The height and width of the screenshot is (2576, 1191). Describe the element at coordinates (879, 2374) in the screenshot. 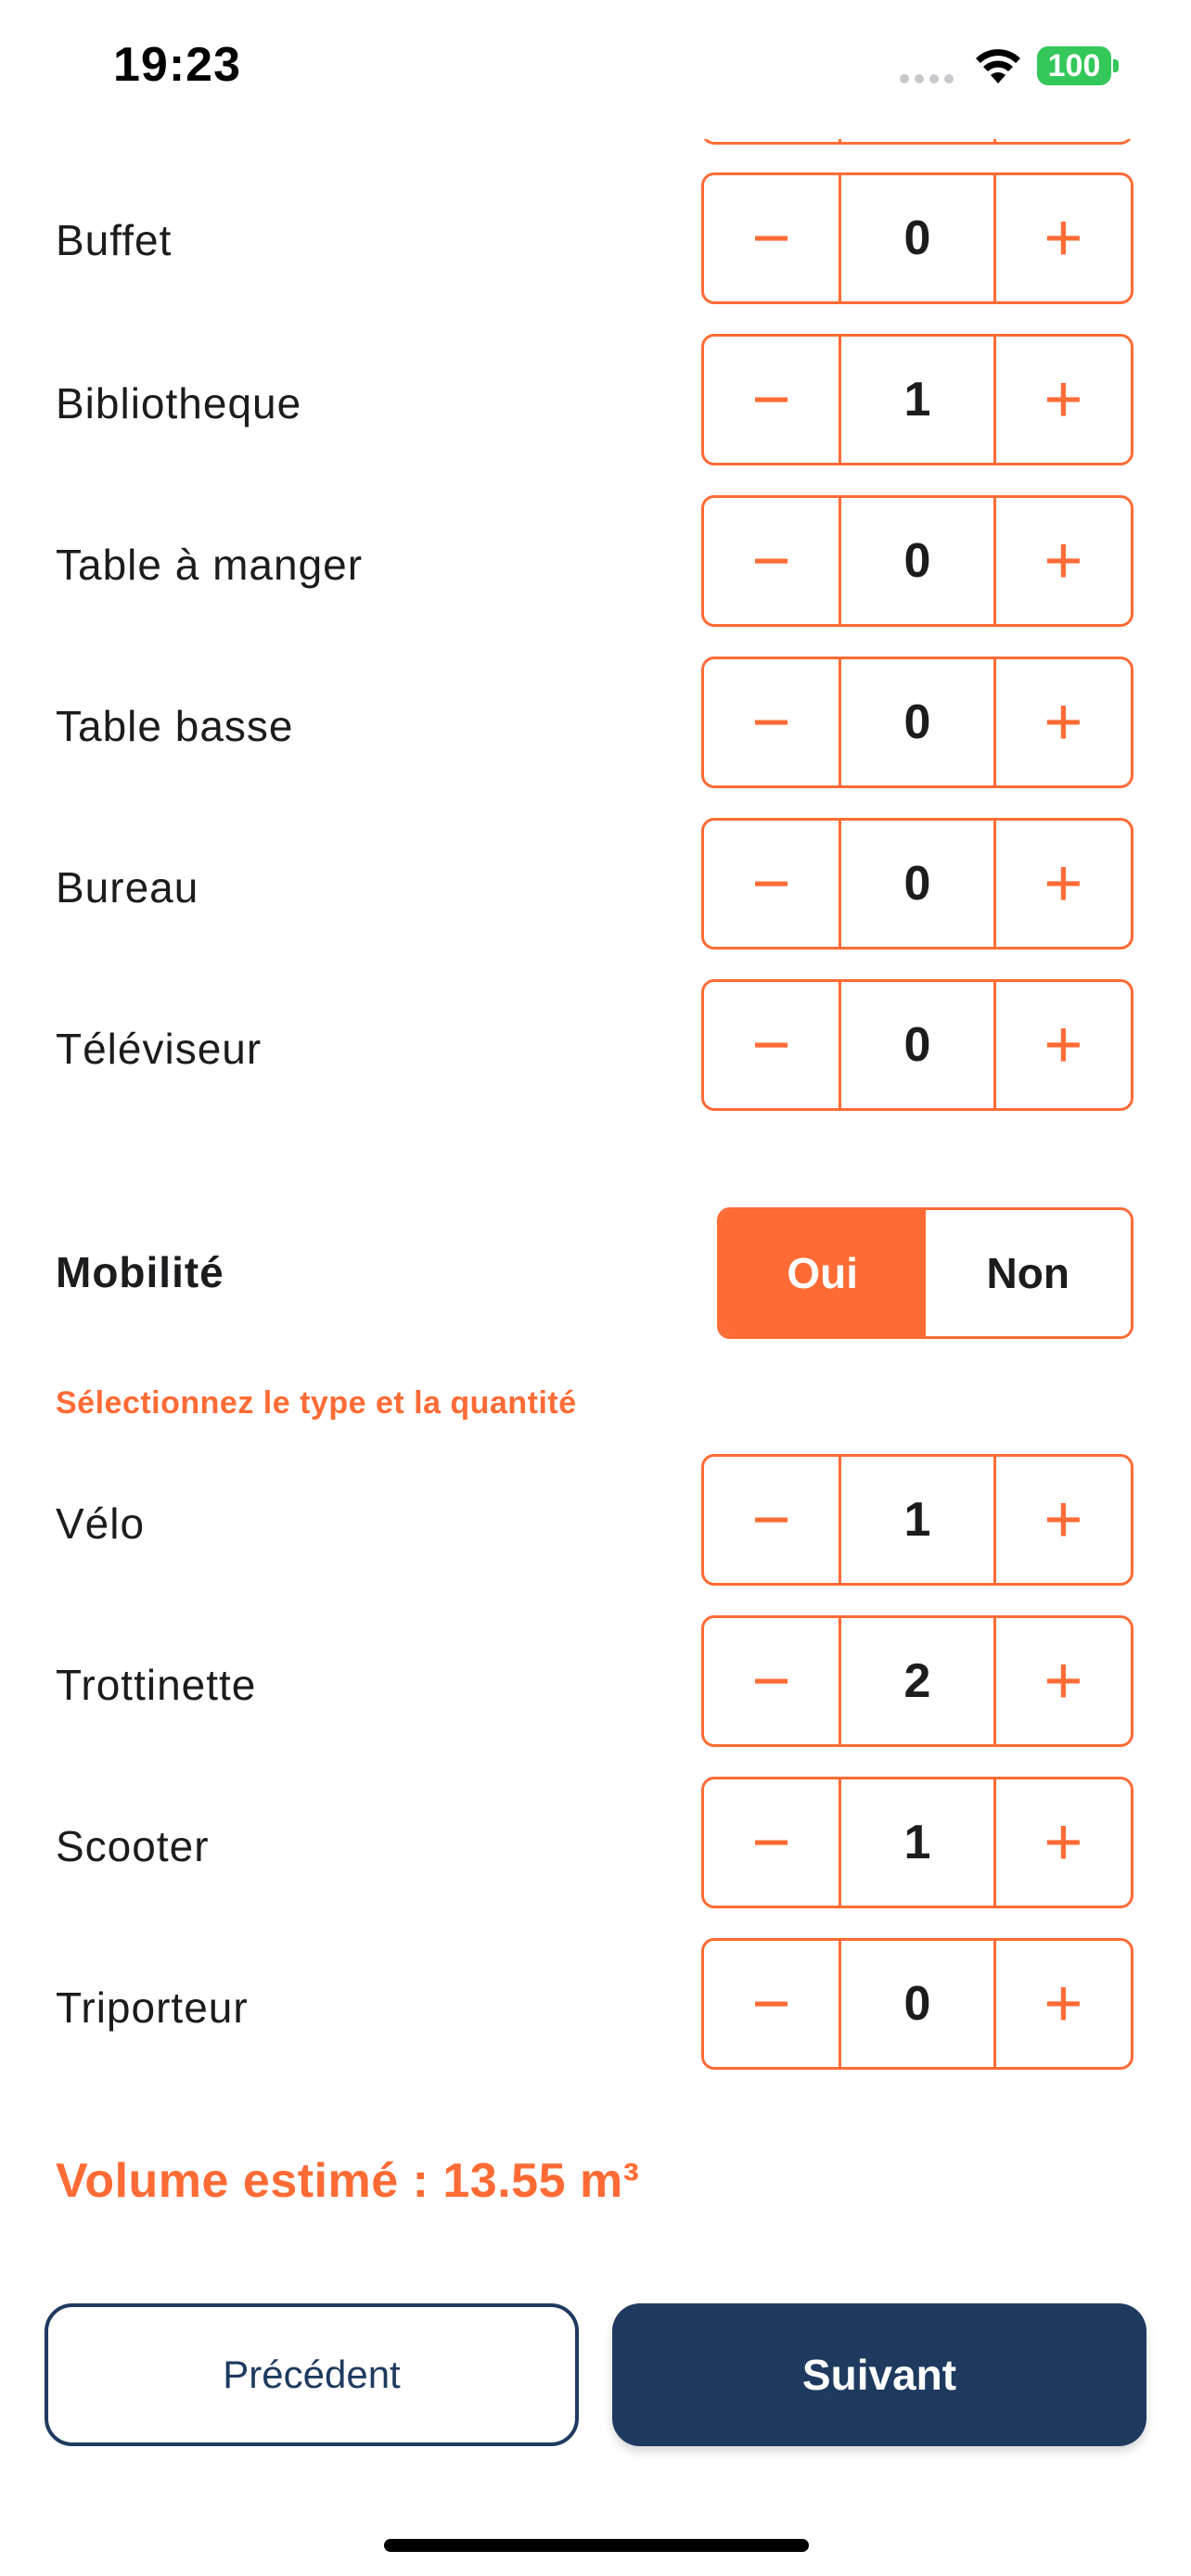

I see `next-button: Suivant` at that location.